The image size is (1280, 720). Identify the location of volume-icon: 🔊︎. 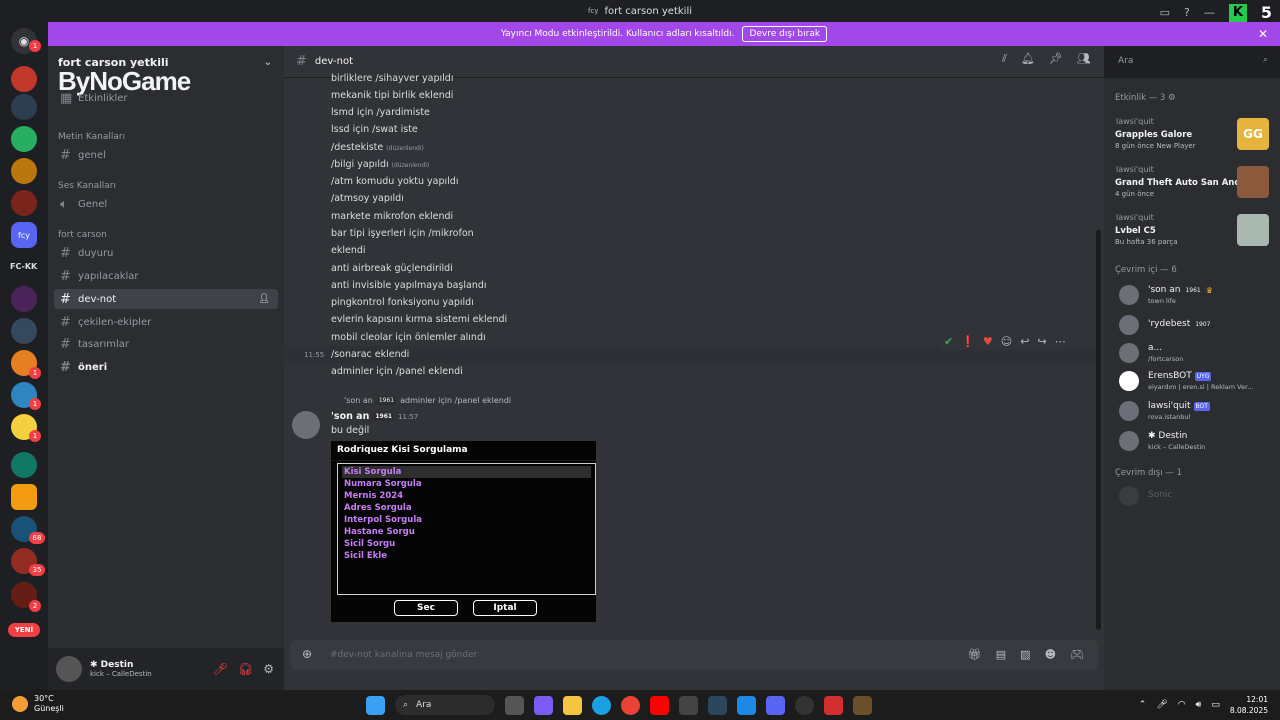
(1199, 705).